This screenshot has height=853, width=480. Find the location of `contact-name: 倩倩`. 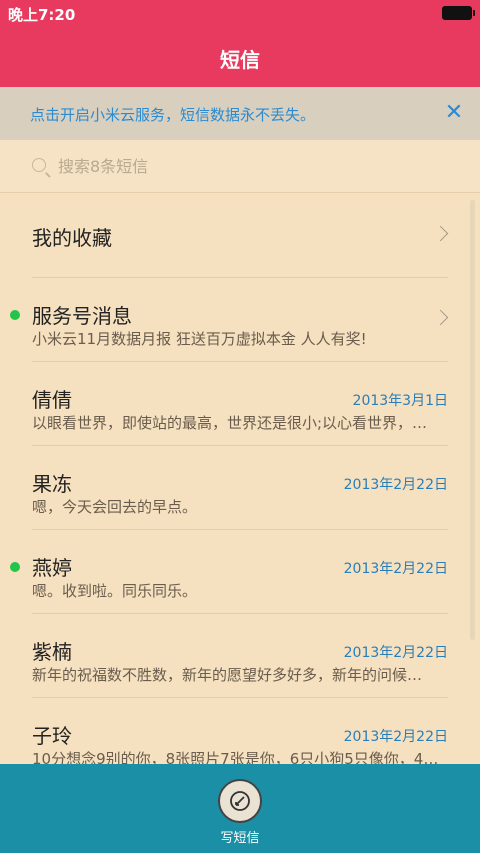

contact-name: 倩倩 is located at coordinates (52, 400).